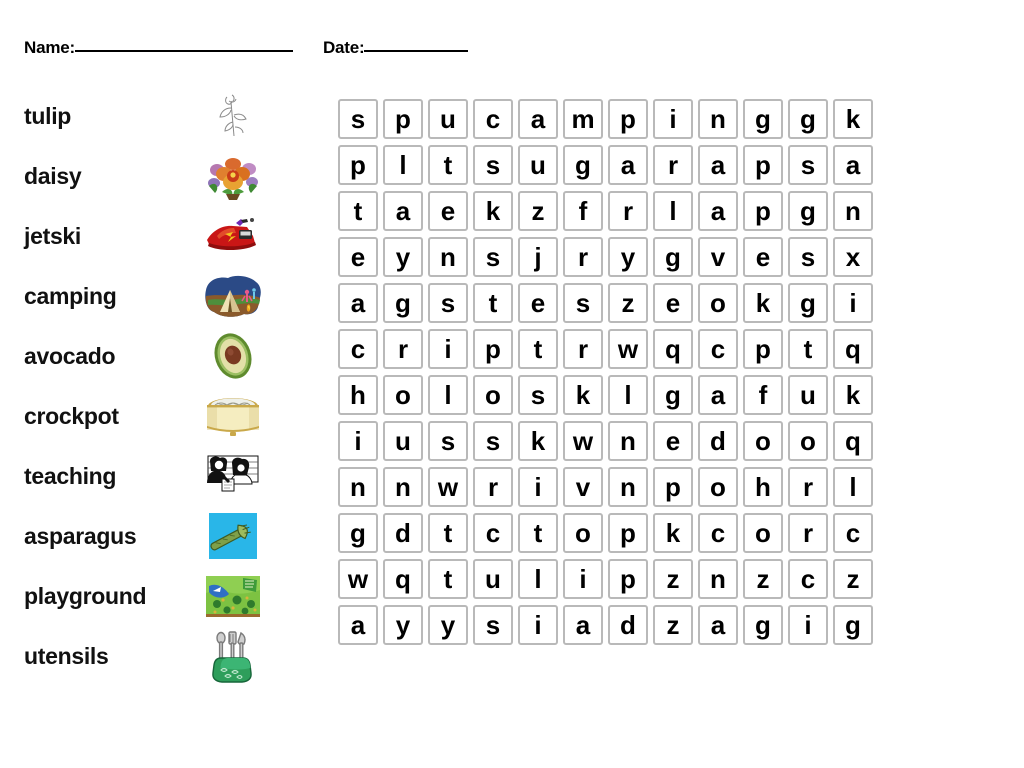 Image resolution: width=1024 pixels, height=768 pixels. I want to click on grid-cell: x, so click(853, 257).